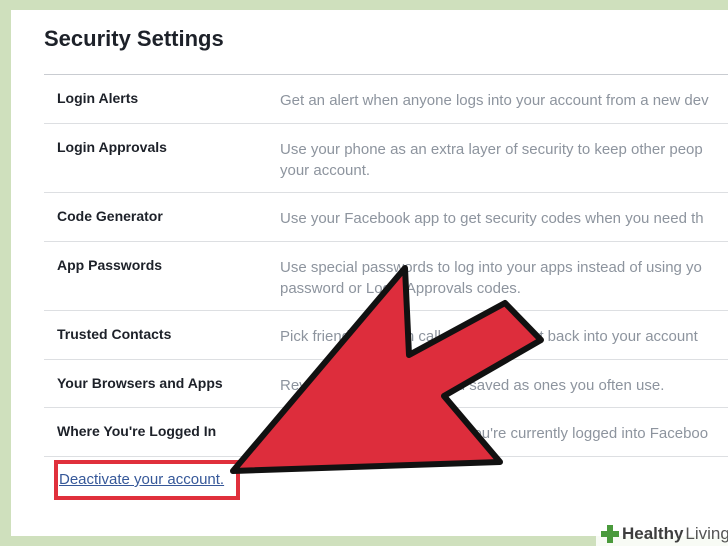  I want to click on watermark-brand-suffix: Living, so click(706, 533).